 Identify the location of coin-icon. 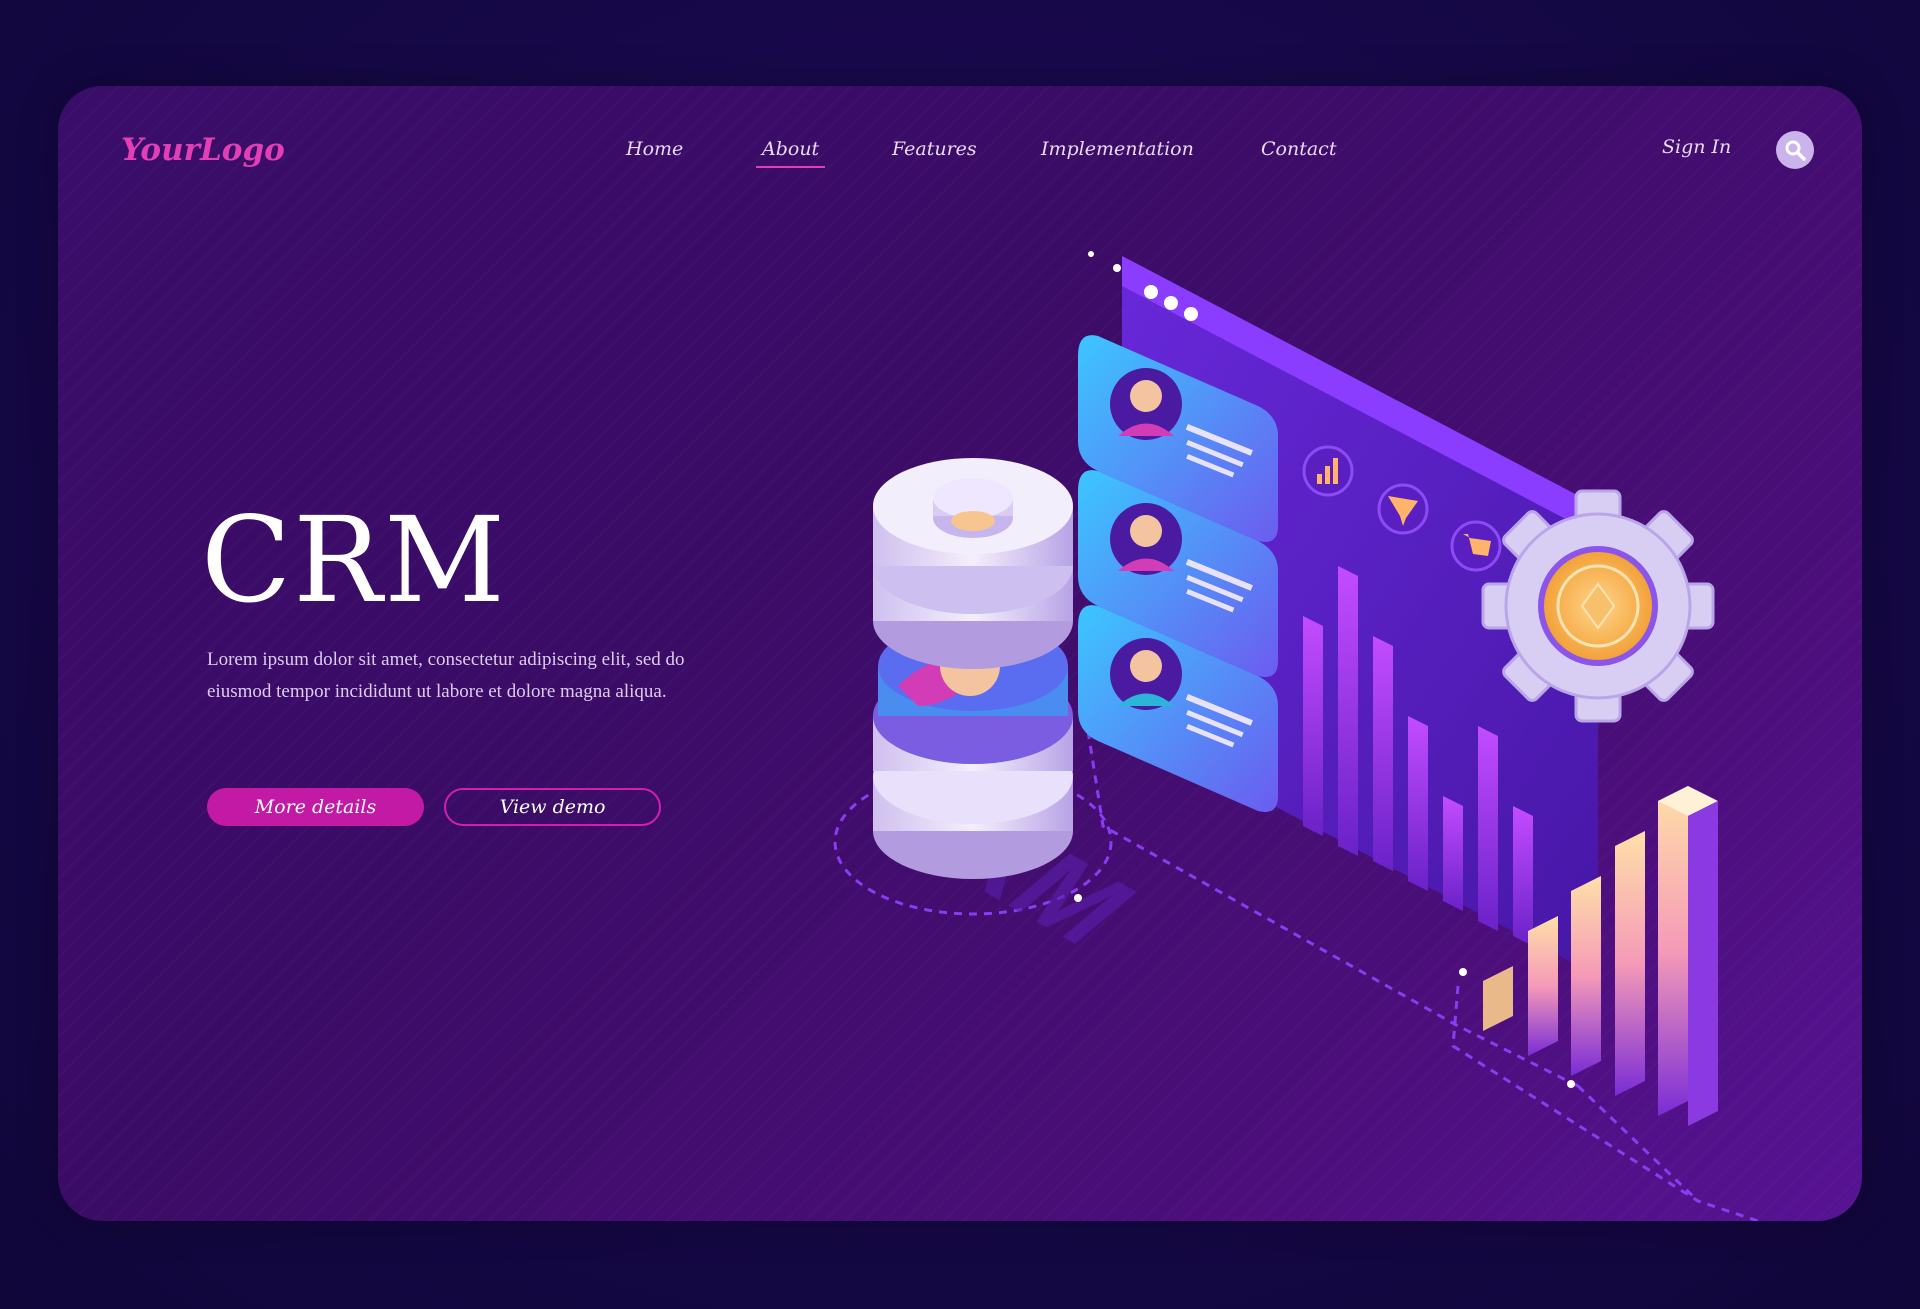
(1598, 606).